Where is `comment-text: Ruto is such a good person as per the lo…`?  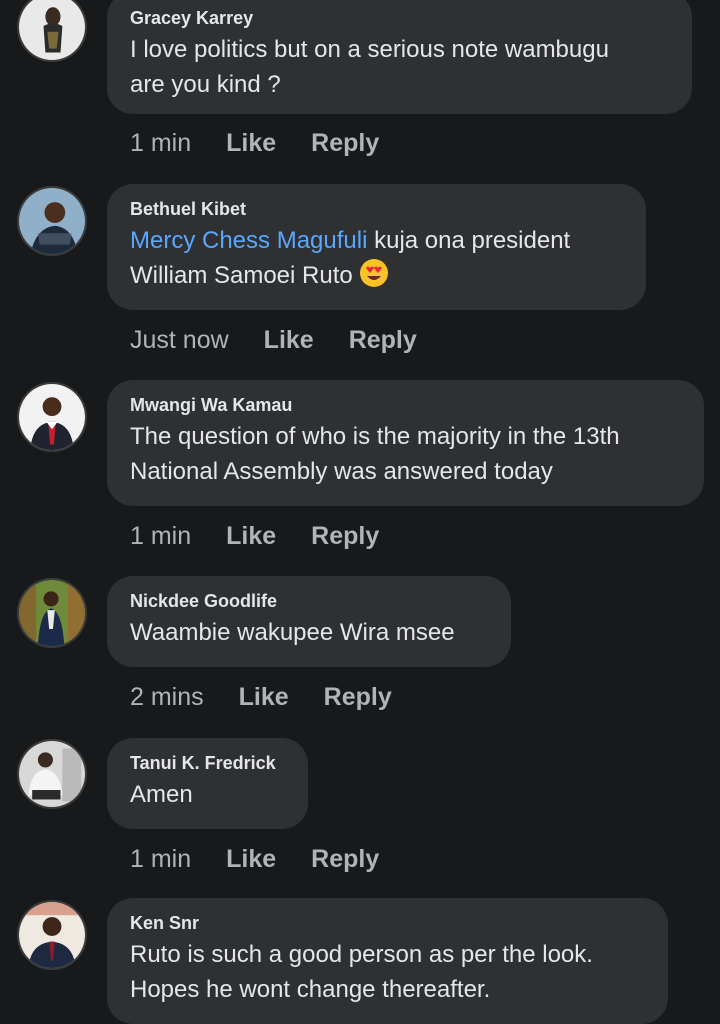
comment-text: Ruto is such a good person as per the lo… is located at coordinates (361, 972).